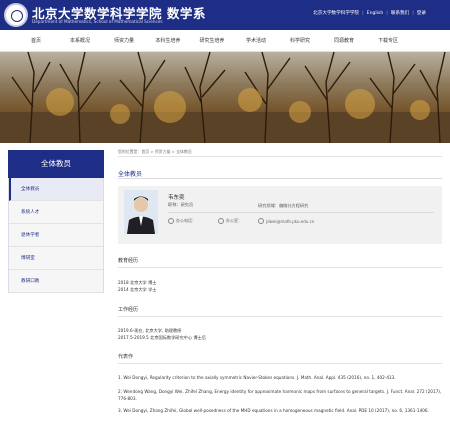 The width and height of the screenshot is (450, 427). I want to click on profile-title: 职称：研究员, so click(181, 204).